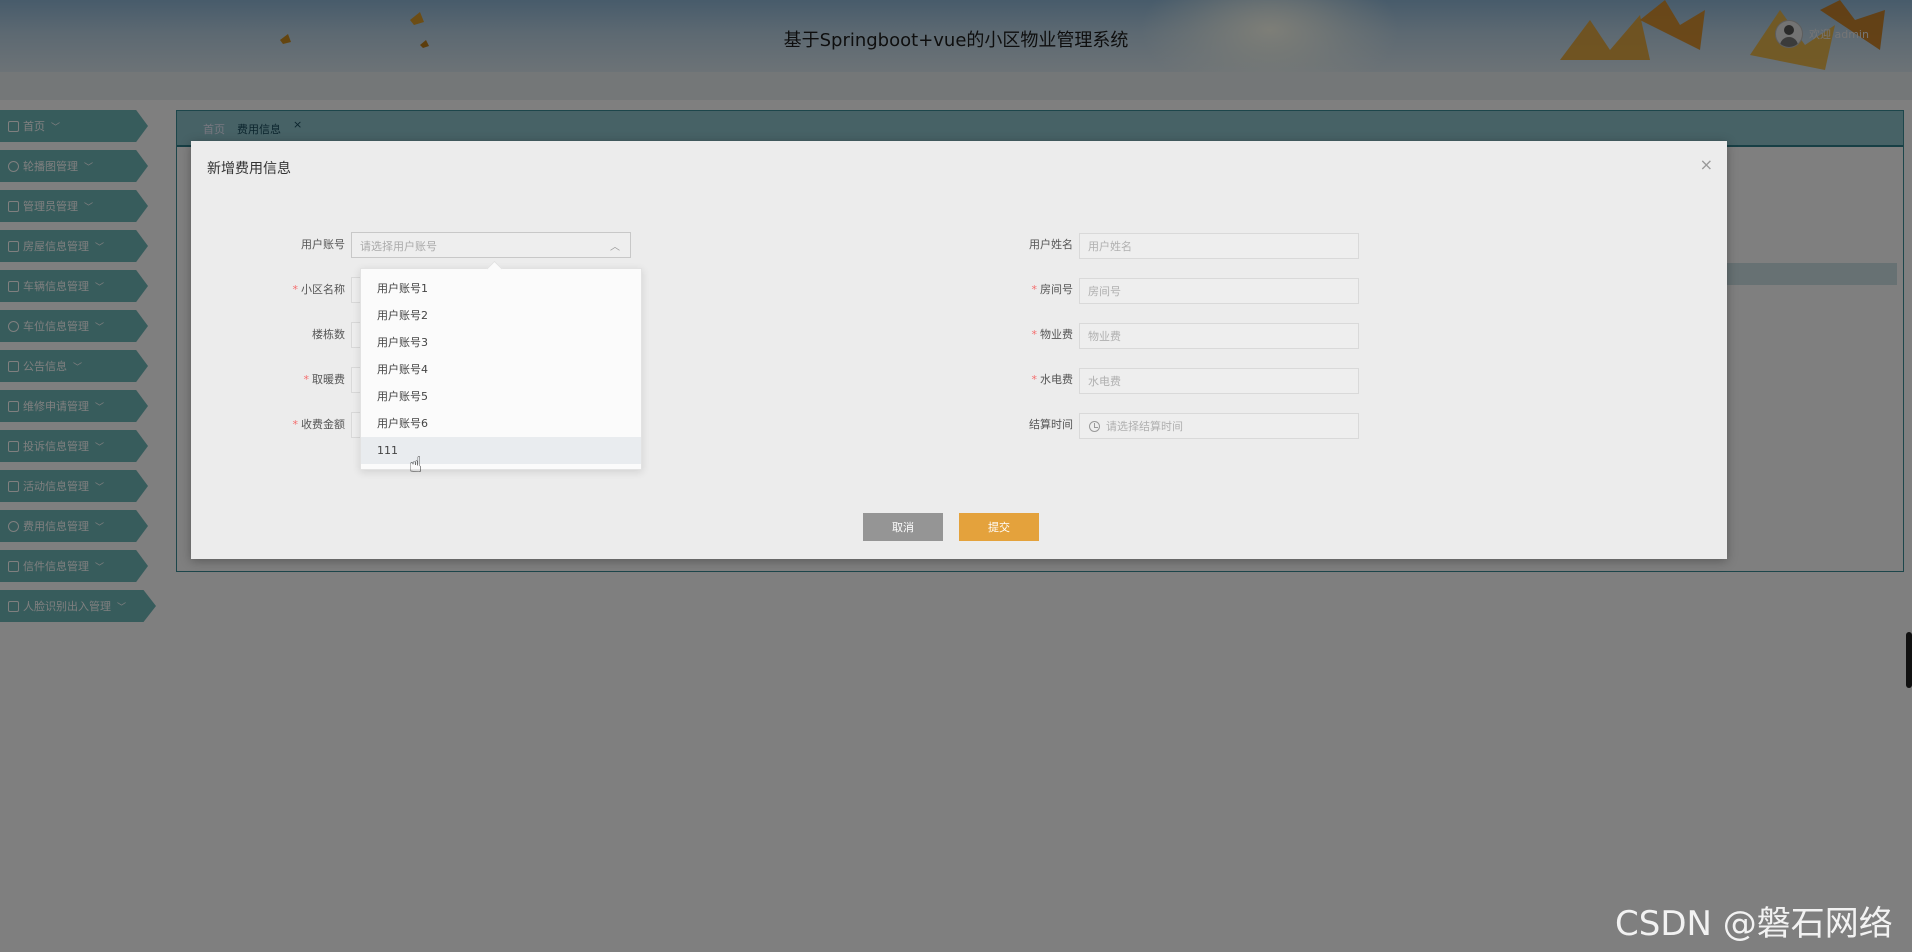 The height and width of the screenshot is (952, 1912). I want to click on utility-fee-input, so click(1219, 381).